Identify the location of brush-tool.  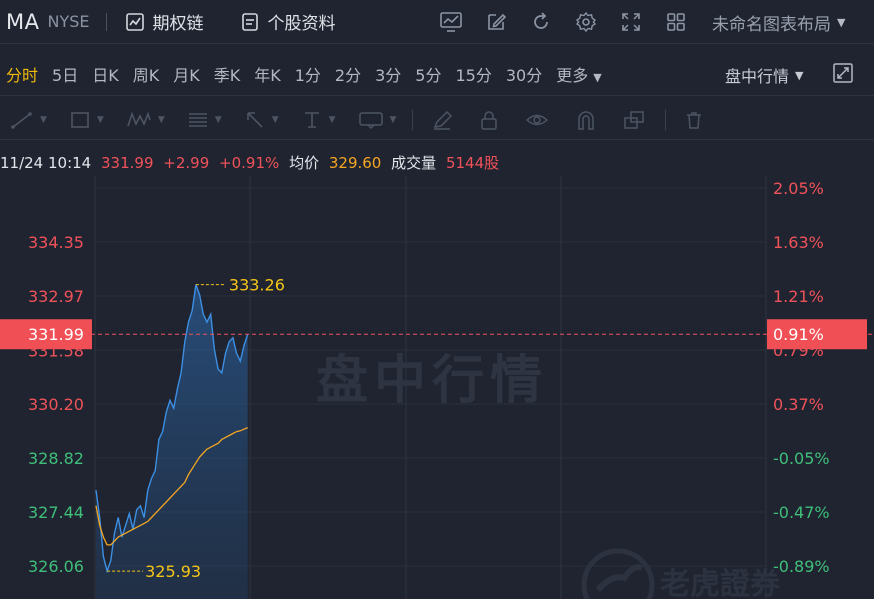
(442, 120).